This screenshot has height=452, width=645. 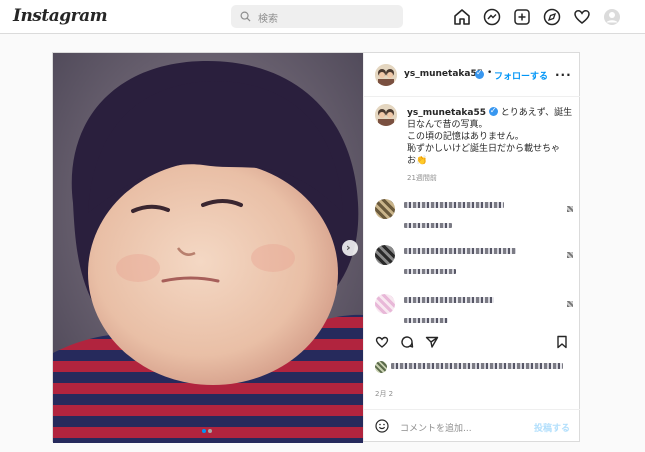 What do you see at coordinates (432, 341) in the screenshot?
I see `share-direct-icon` at bounding box center [432, 341].